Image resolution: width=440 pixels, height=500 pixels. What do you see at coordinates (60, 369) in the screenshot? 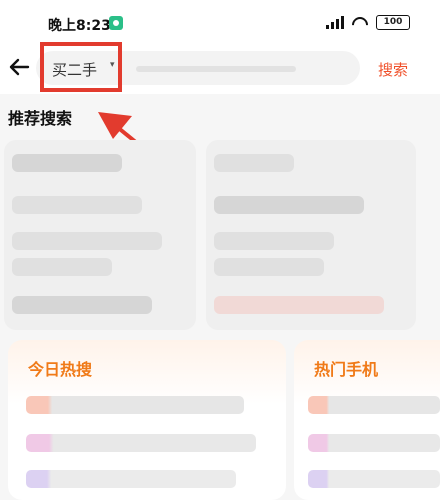
I see `hot-search-title: 今日热搜` at bounding box center [60, 369].